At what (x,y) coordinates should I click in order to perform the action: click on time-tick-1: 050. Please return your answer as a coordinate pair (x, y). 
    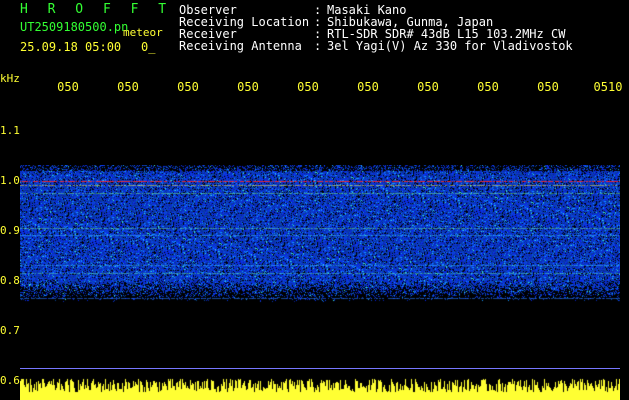
    Looking at the image, I should click on (68, 87).